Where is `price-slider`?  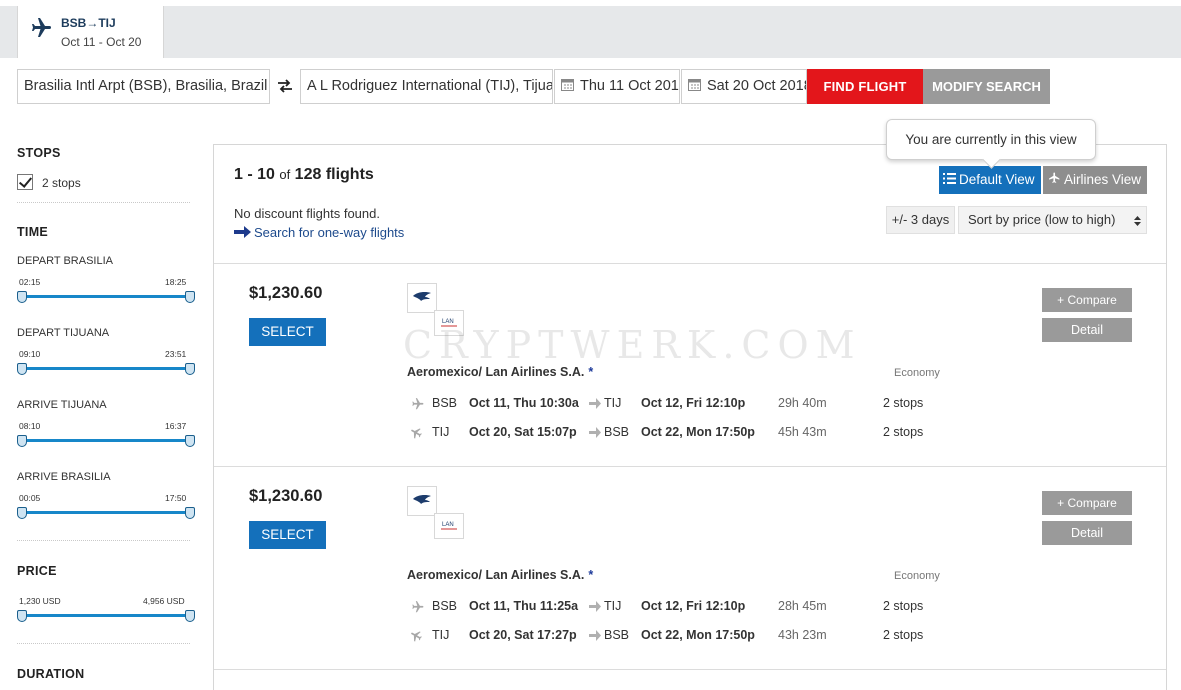 price-slider is located at coordinates (106, 616).